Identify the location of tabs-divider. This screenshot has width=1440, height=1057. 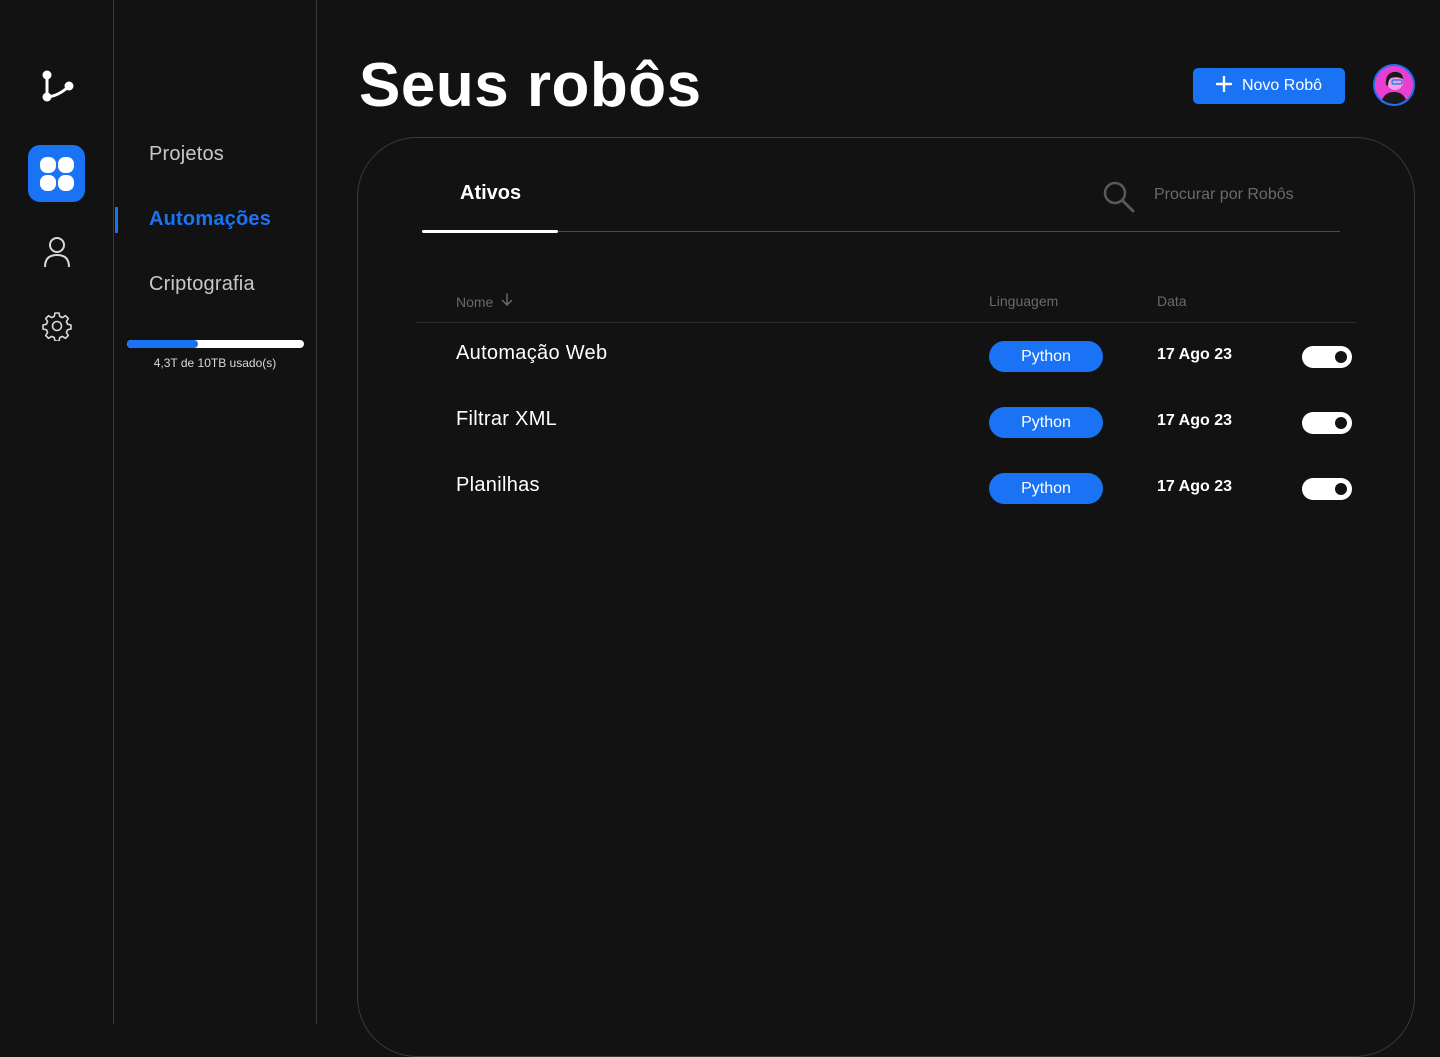
(881, 231).